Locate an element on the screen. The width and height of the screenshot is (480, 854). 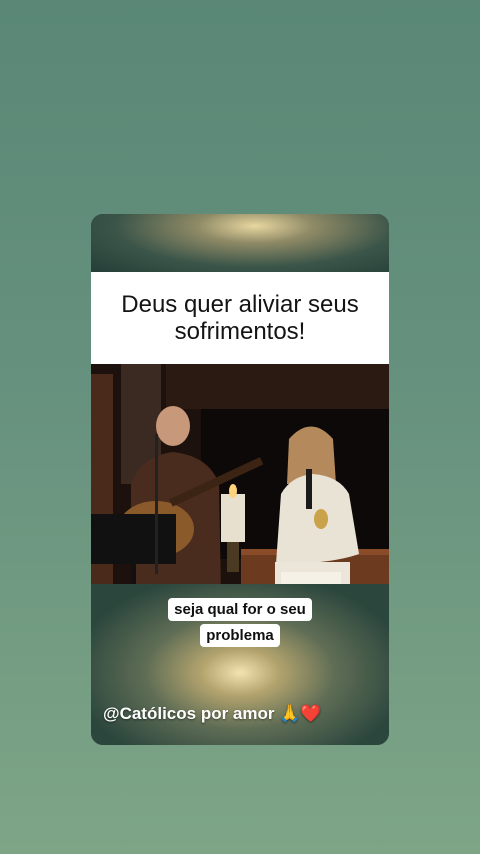
title-box: Deus quer aliviar seus sofrimentos! is located at coordinates (240, 318).